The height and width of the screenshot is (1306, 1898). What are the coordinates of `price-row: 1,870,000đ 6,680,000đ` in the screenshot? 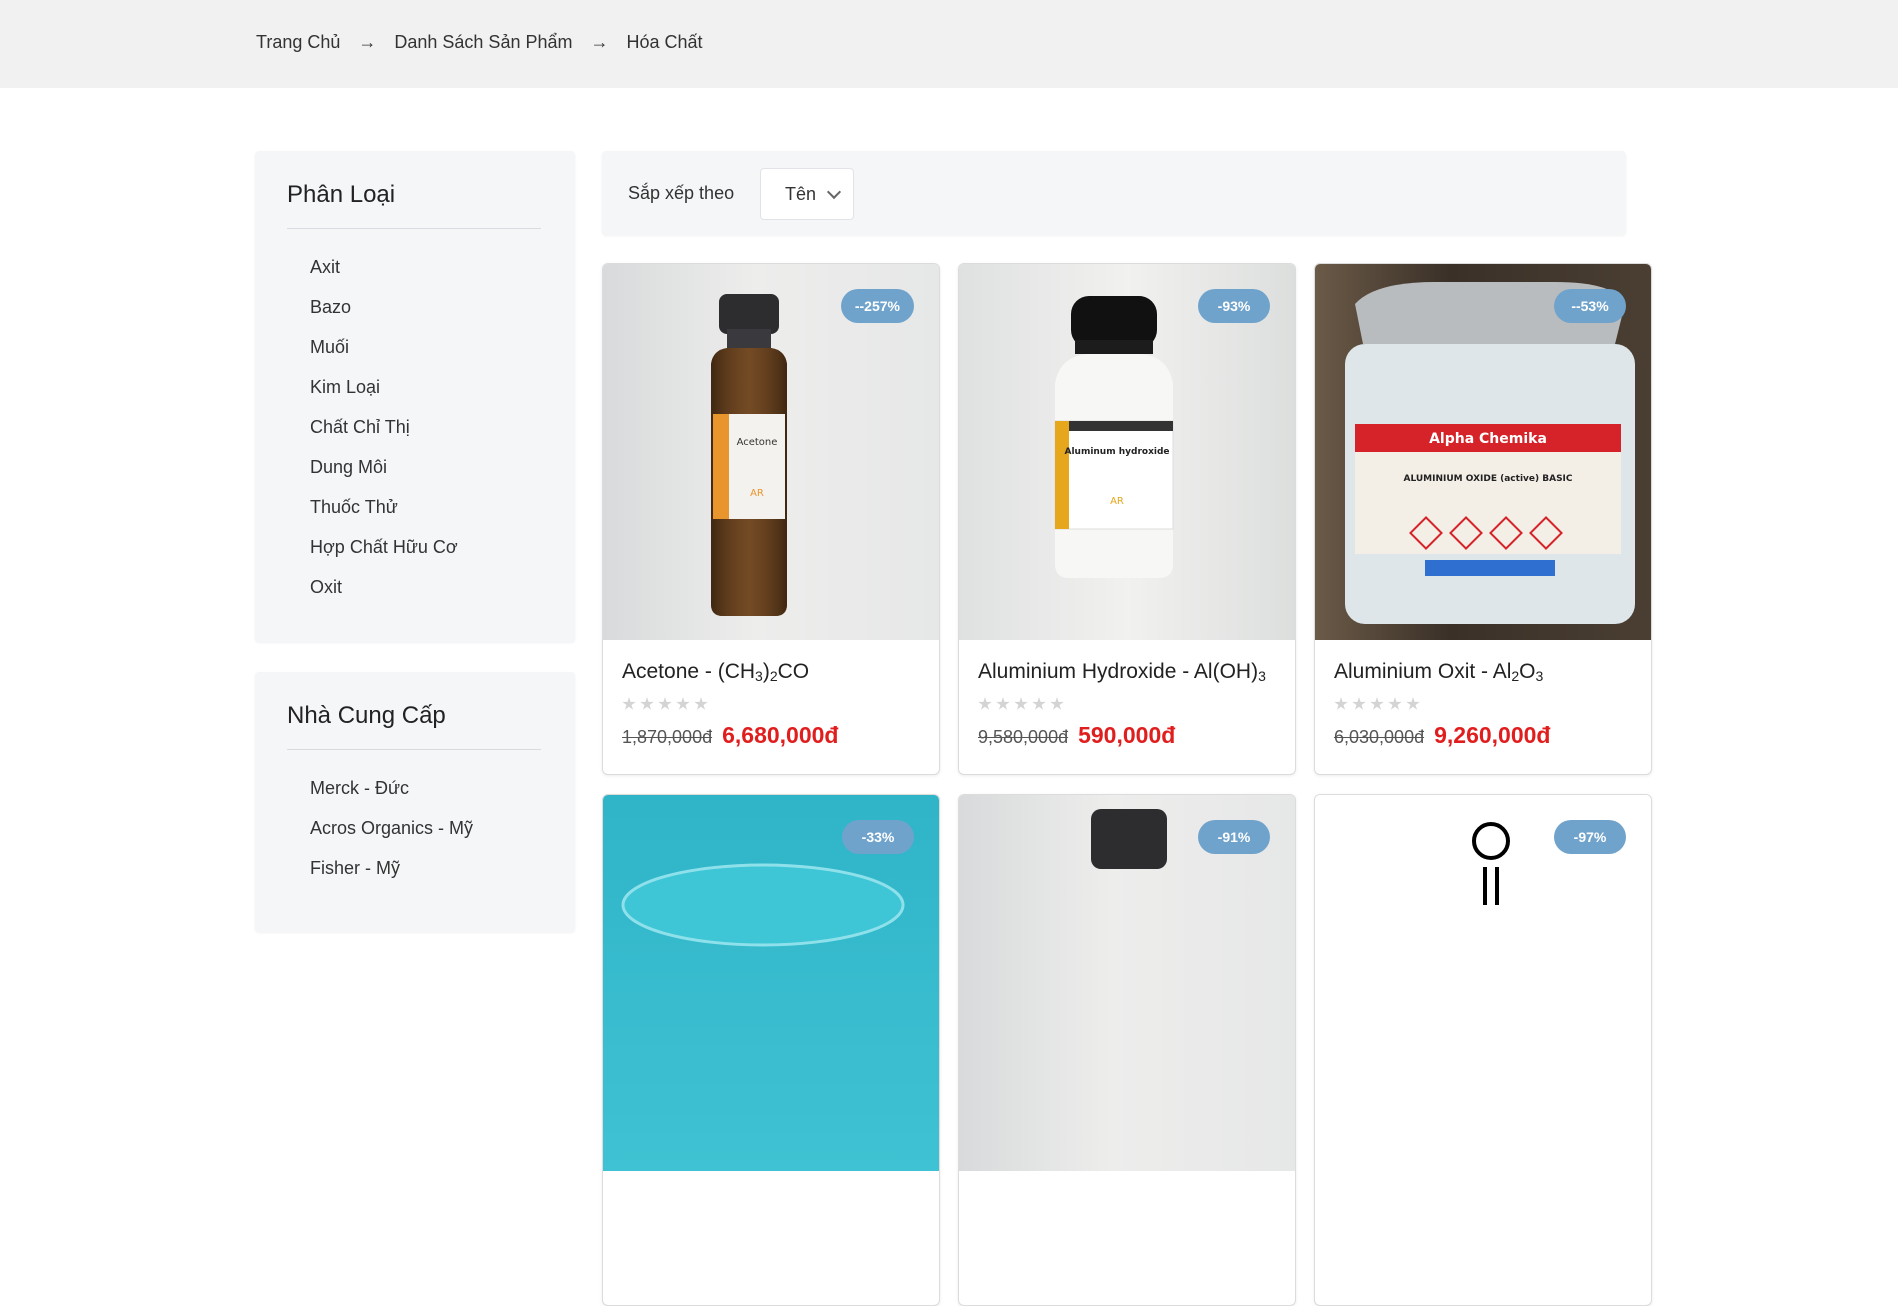 It's located at (730, 735).